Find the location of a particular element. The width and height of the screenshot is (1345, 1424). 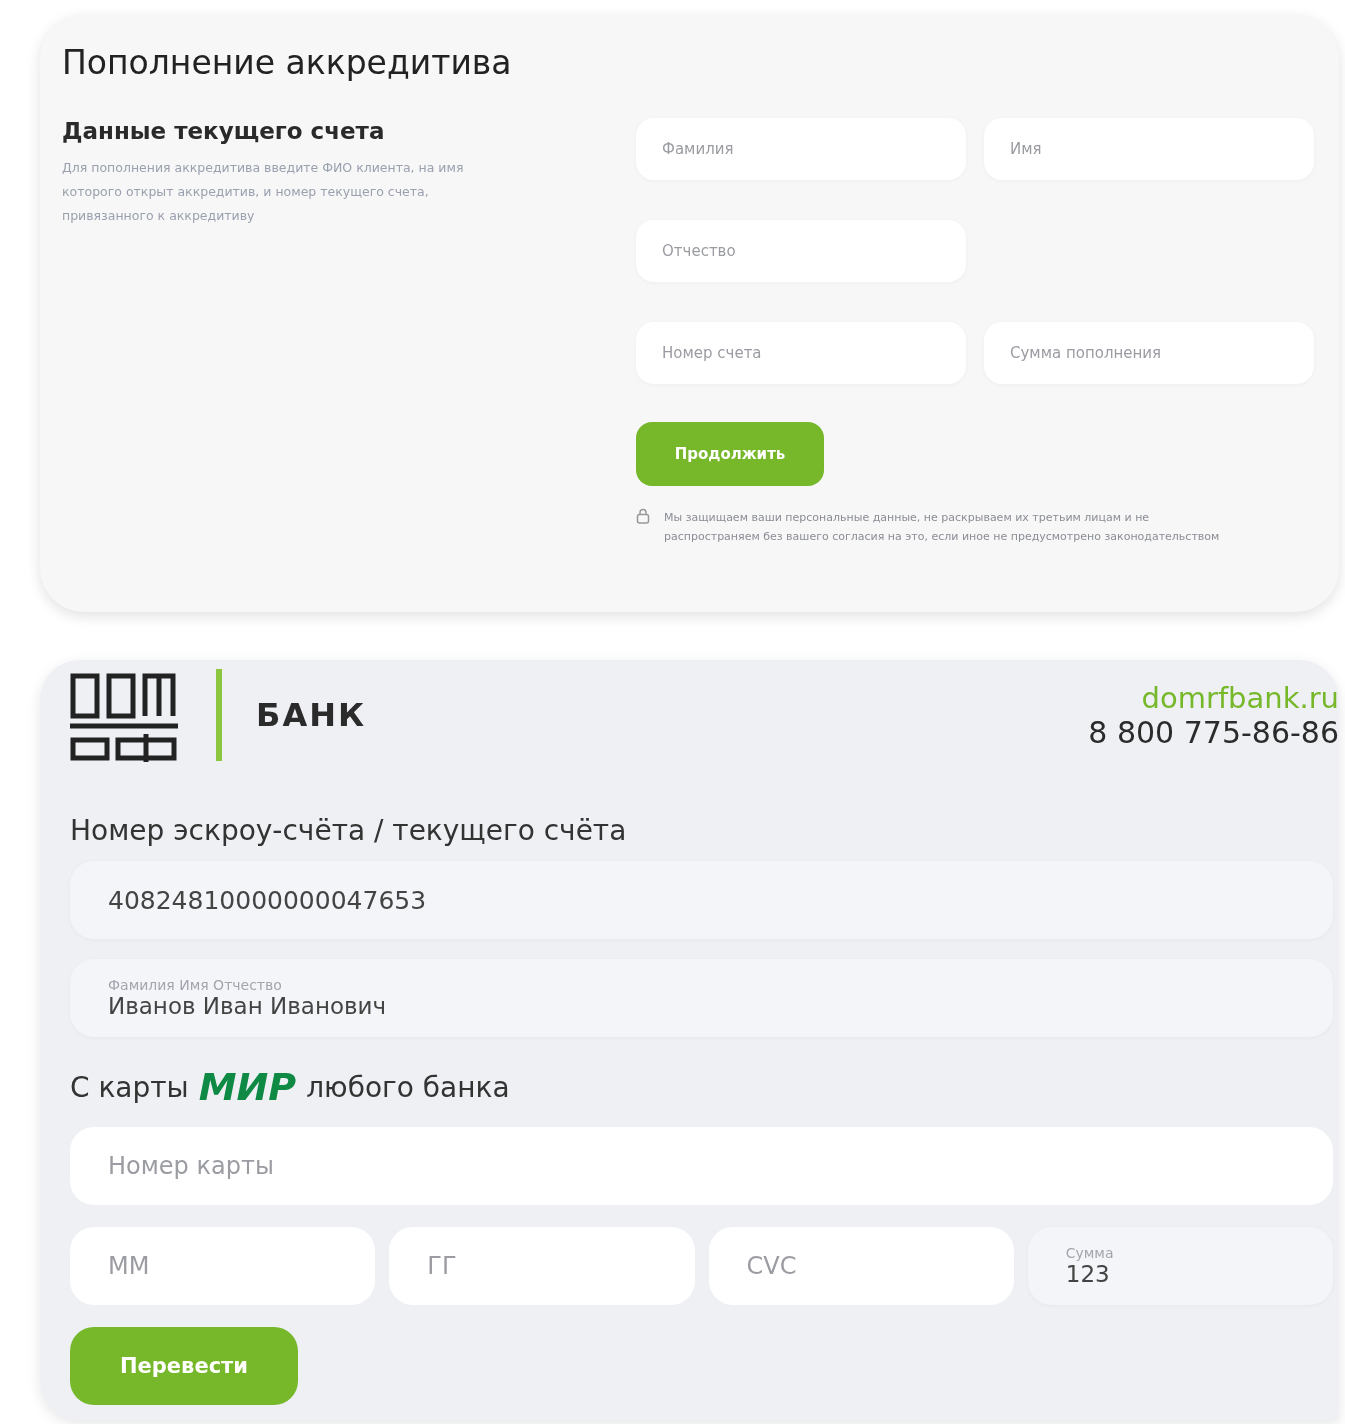

mir-logo: МИР is located at coordinates (247, 1087).